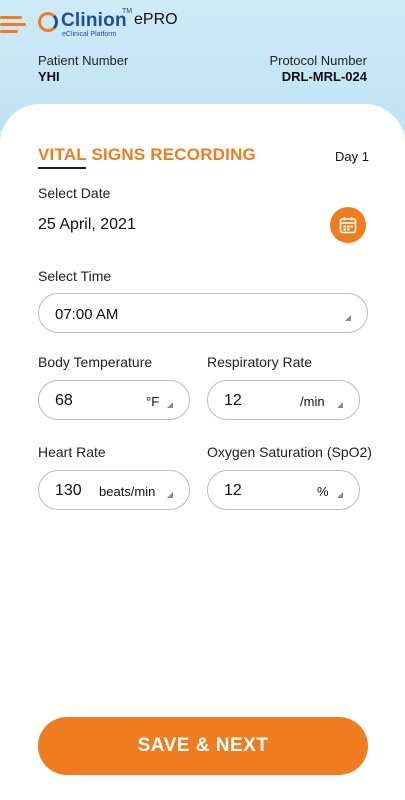  Describe the element at coordinates (83, 60) in the screenshot. I see `patient-number-label: Patient Number` at that location.